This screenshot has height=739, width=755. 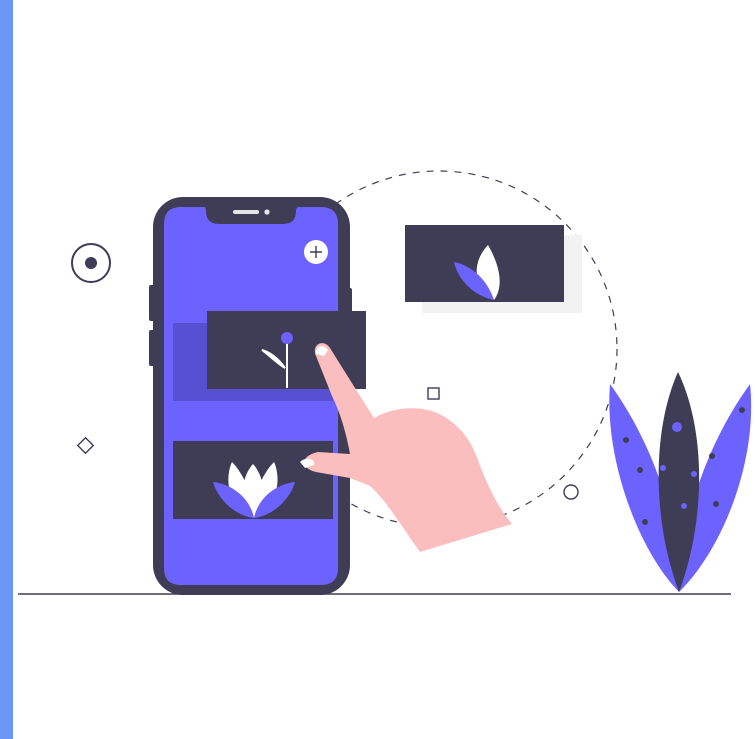 I want to click on circle-outline-icon, so click(x=571, y=492).